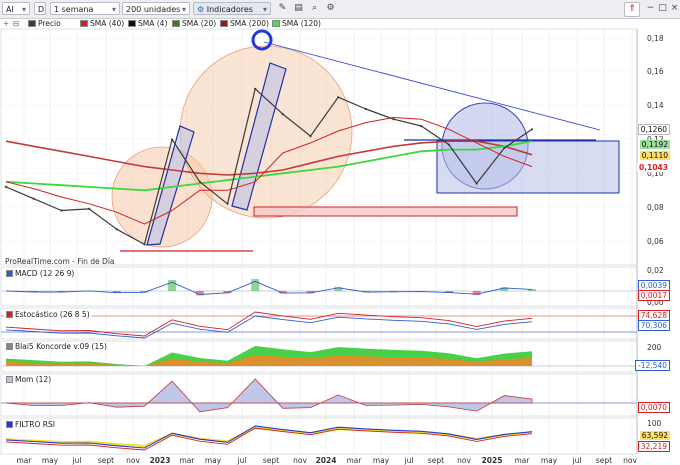 The width and height of the screenshot is (680, 465). I want to click on koncorde-pane-label: Blai5 Koncorde v.09 (15), so click(56, 346).